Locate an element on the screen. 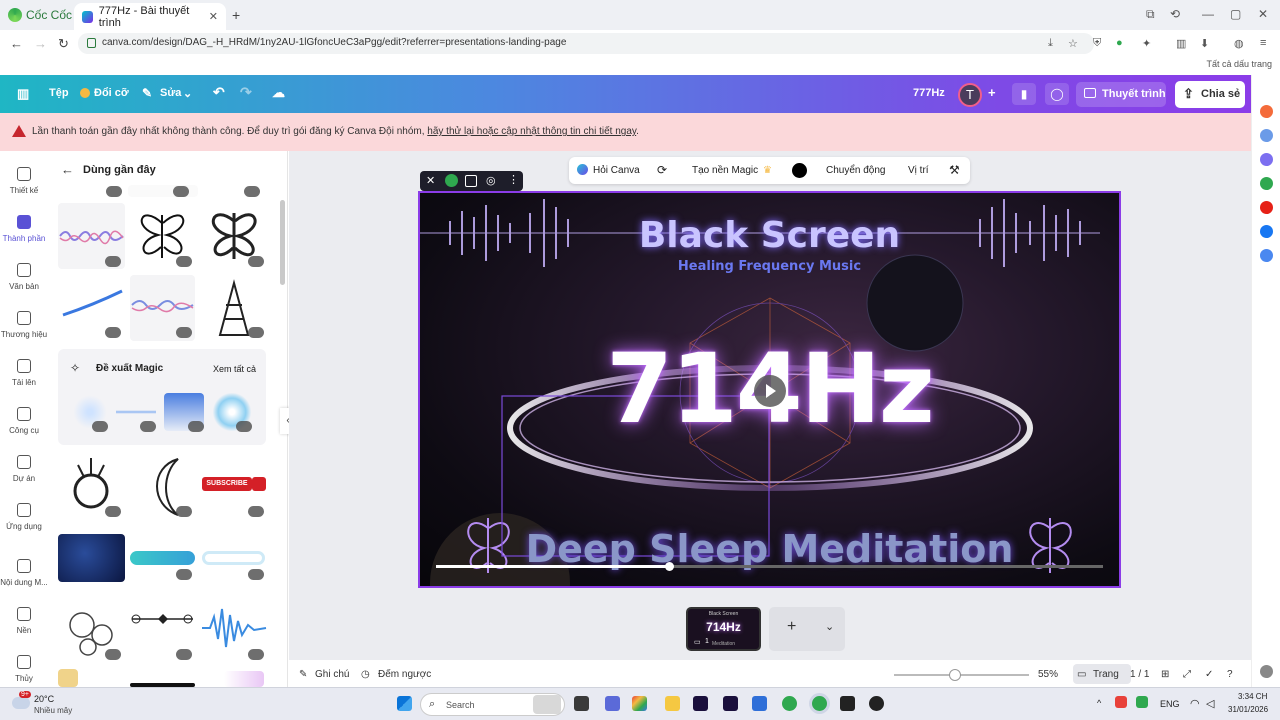 This screenshot has height=720, width=1280. close-tab-icon: ✕ is located at coordinates (213, 16).